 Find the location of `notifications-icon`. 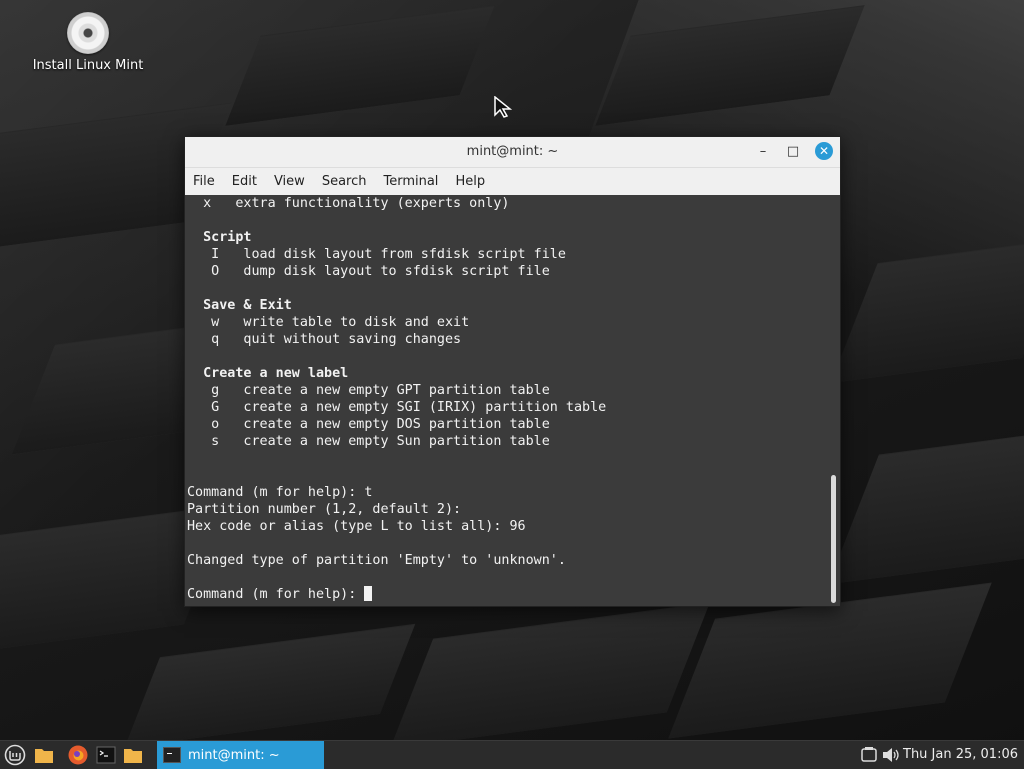

notifications-icon is located at coordinates (869, 755).